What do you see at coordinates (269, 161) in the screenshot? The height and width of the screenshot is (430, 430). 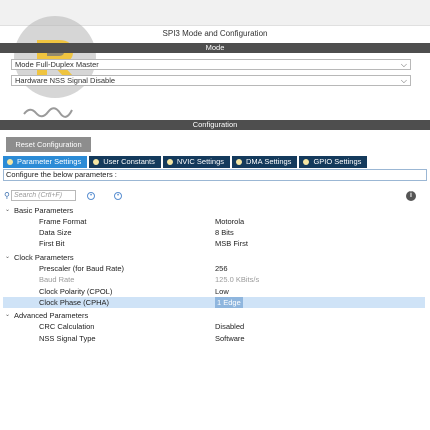 I see `tab-label: DMA Settings` at bounding box center [269, 161].